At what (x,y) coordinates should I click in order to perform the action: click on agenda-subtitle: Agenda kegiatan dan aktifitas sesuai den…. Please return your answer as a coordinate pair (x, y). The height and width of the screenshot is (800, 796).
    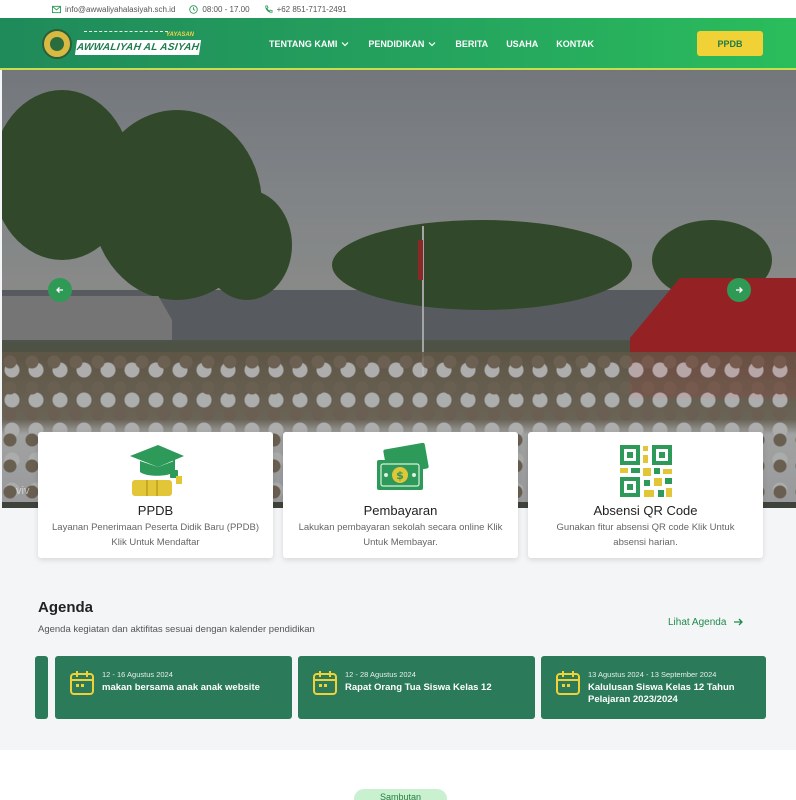
    Looking at the image, I should click on (176, 629).